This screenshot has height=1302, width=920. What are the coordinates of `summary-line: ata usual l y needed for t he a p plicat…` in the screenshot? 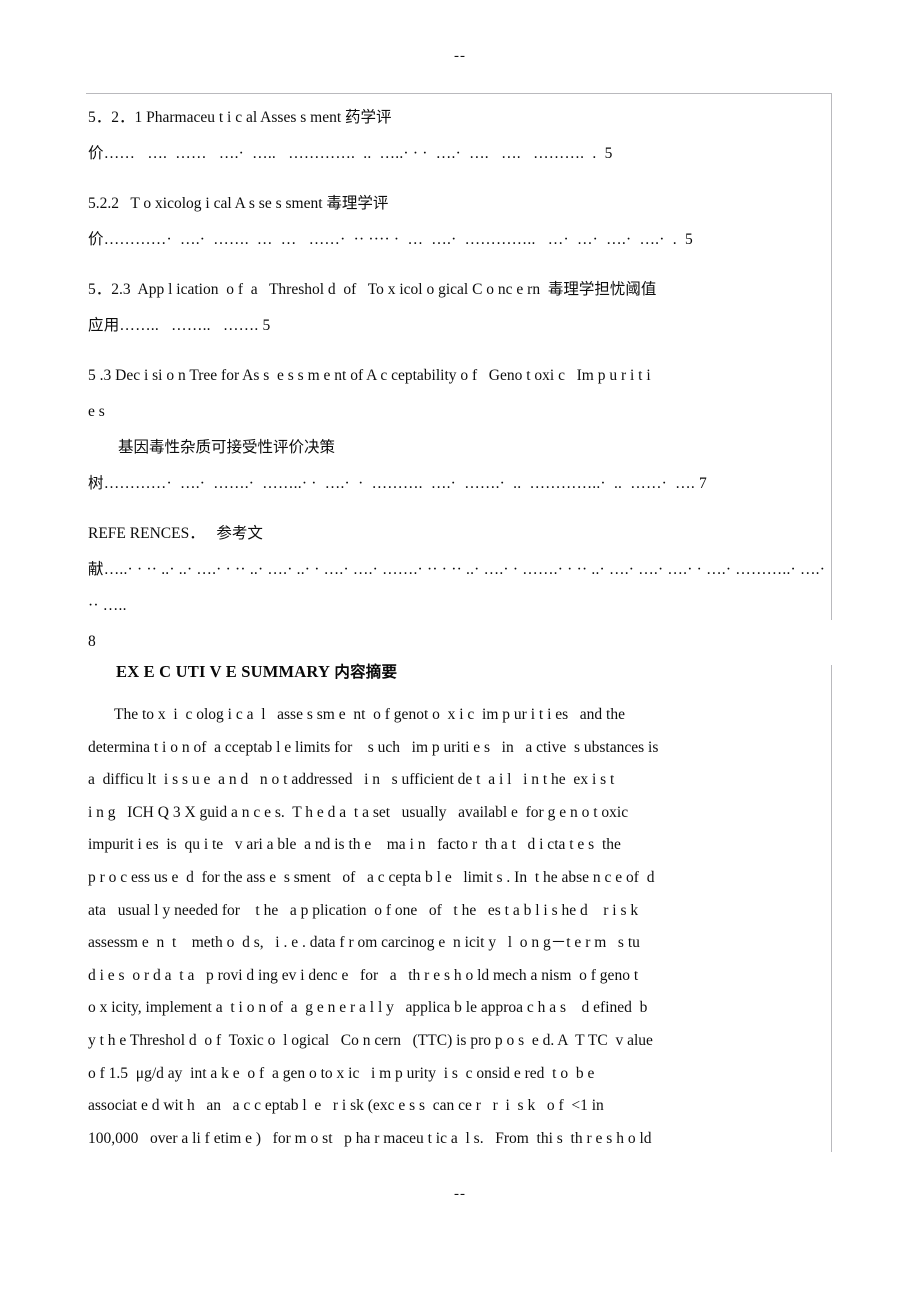 It's located at (363, 910).